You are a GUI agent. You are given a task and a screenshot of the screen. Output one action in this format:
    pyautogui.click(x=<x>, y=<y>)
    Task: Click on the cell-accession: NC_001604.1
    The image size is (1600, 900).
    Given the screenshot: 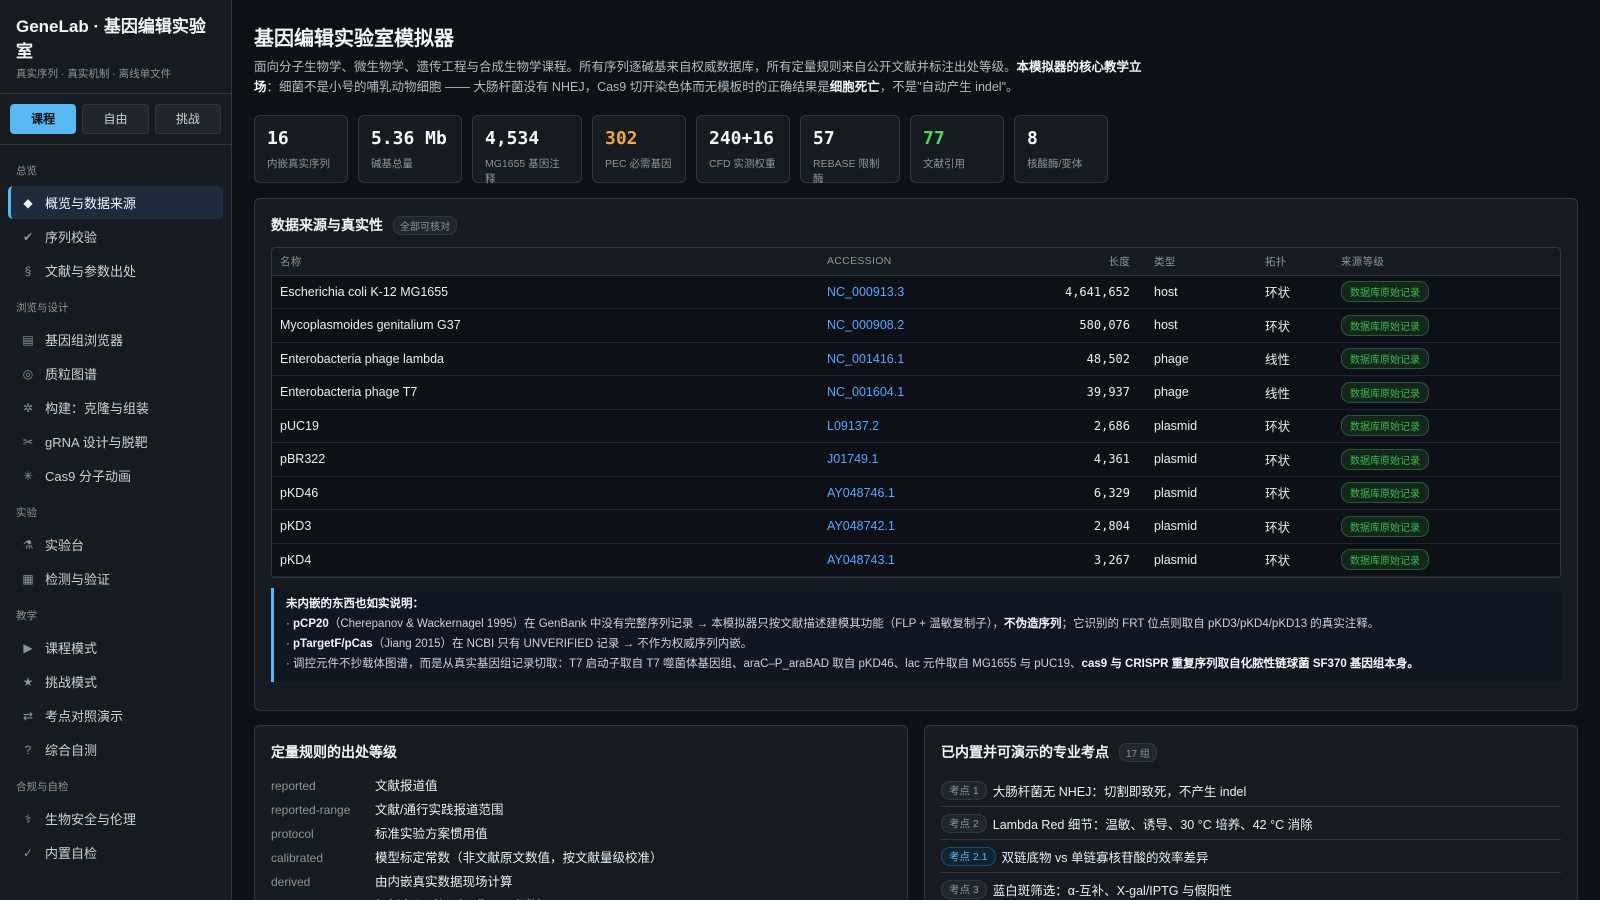 What is the action you would take?
    pyautogui.click(x=906, y=392)
    